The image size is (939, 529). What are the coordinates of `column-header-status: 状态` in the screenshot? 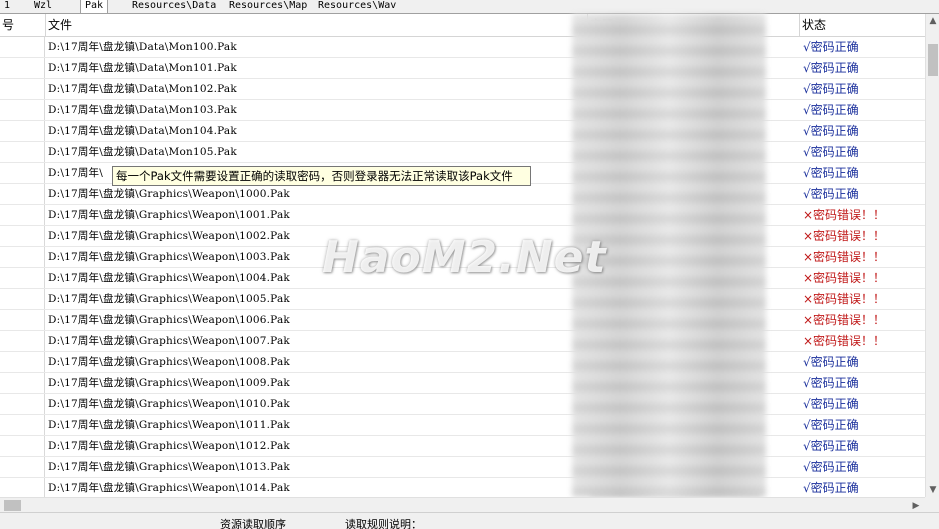 It's located at (862, 25).